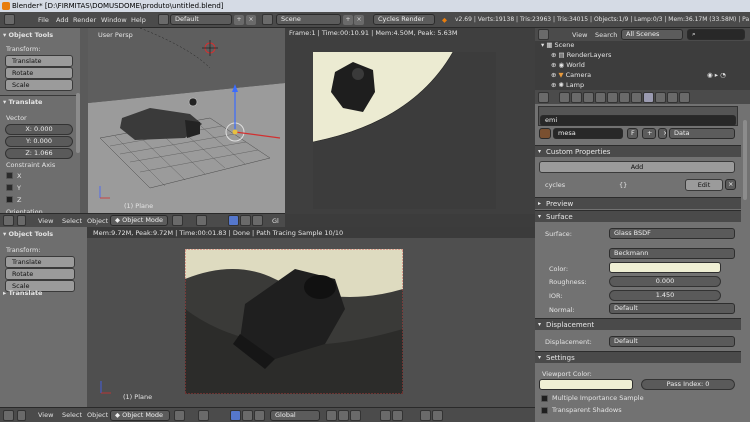 The image size is (750, 422). Describe the element at coordinates (730, 184) in the screenshot. I see `remove-property-icon: ×` at that location.